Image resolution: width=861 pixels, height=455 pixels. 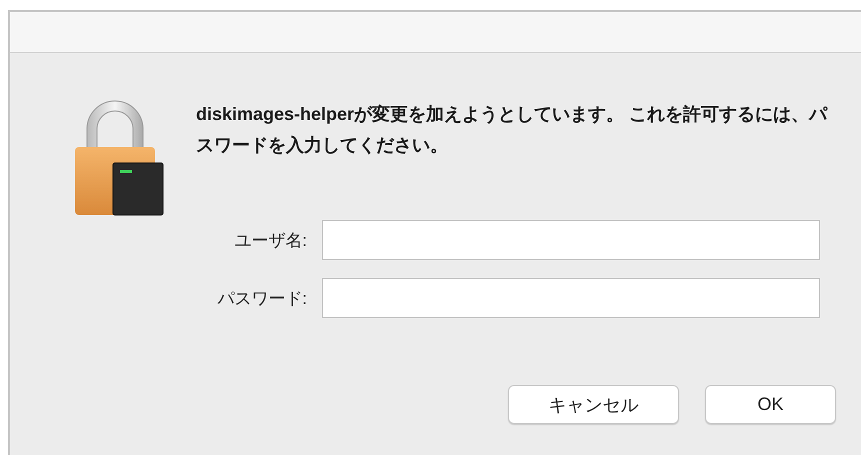 I want to click on field-label: パスワード:, so click(x=262, y=299).